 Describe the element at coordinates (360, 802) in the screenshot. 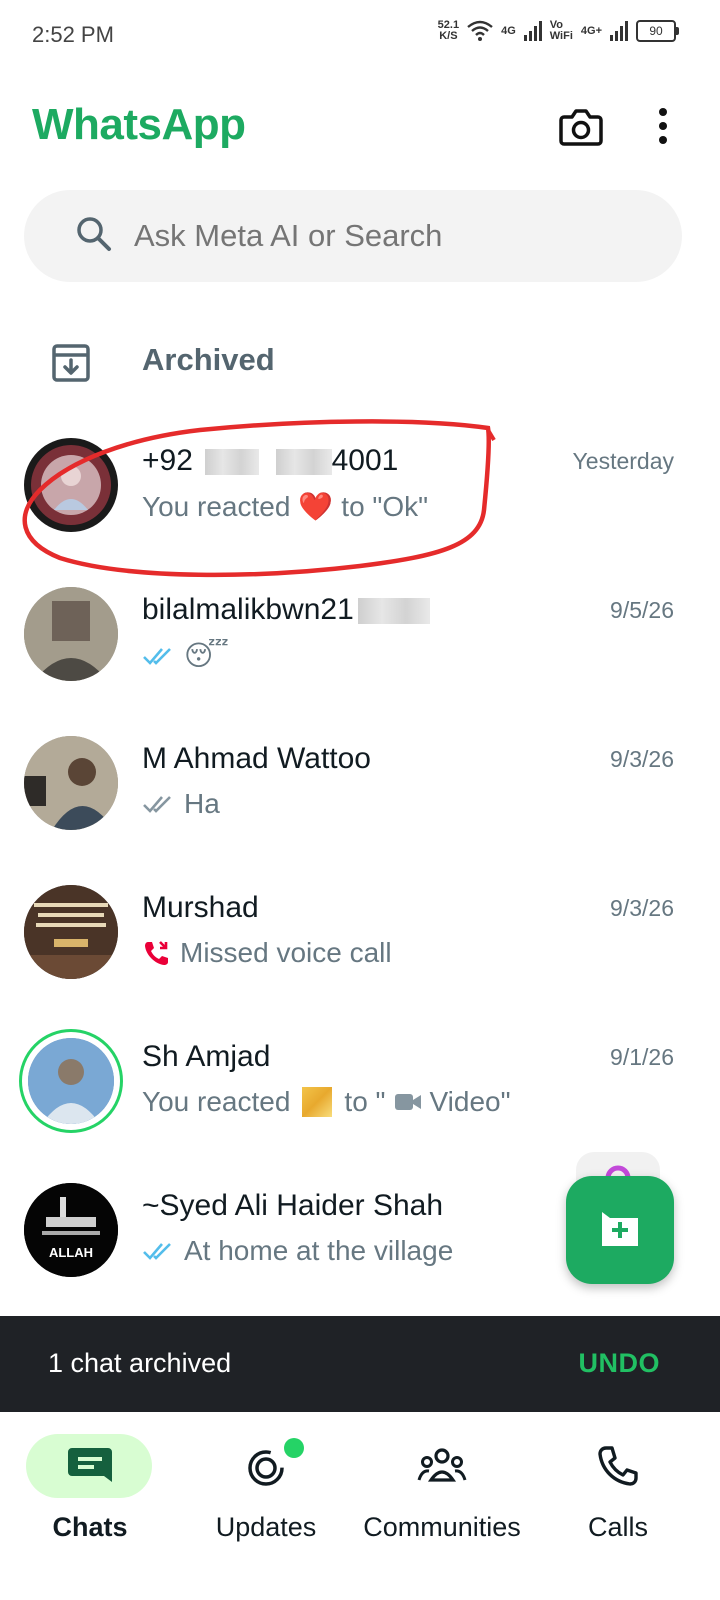

I see `chat-row: M Ahmad Wattoo 9/3/26 Ha` at that location.